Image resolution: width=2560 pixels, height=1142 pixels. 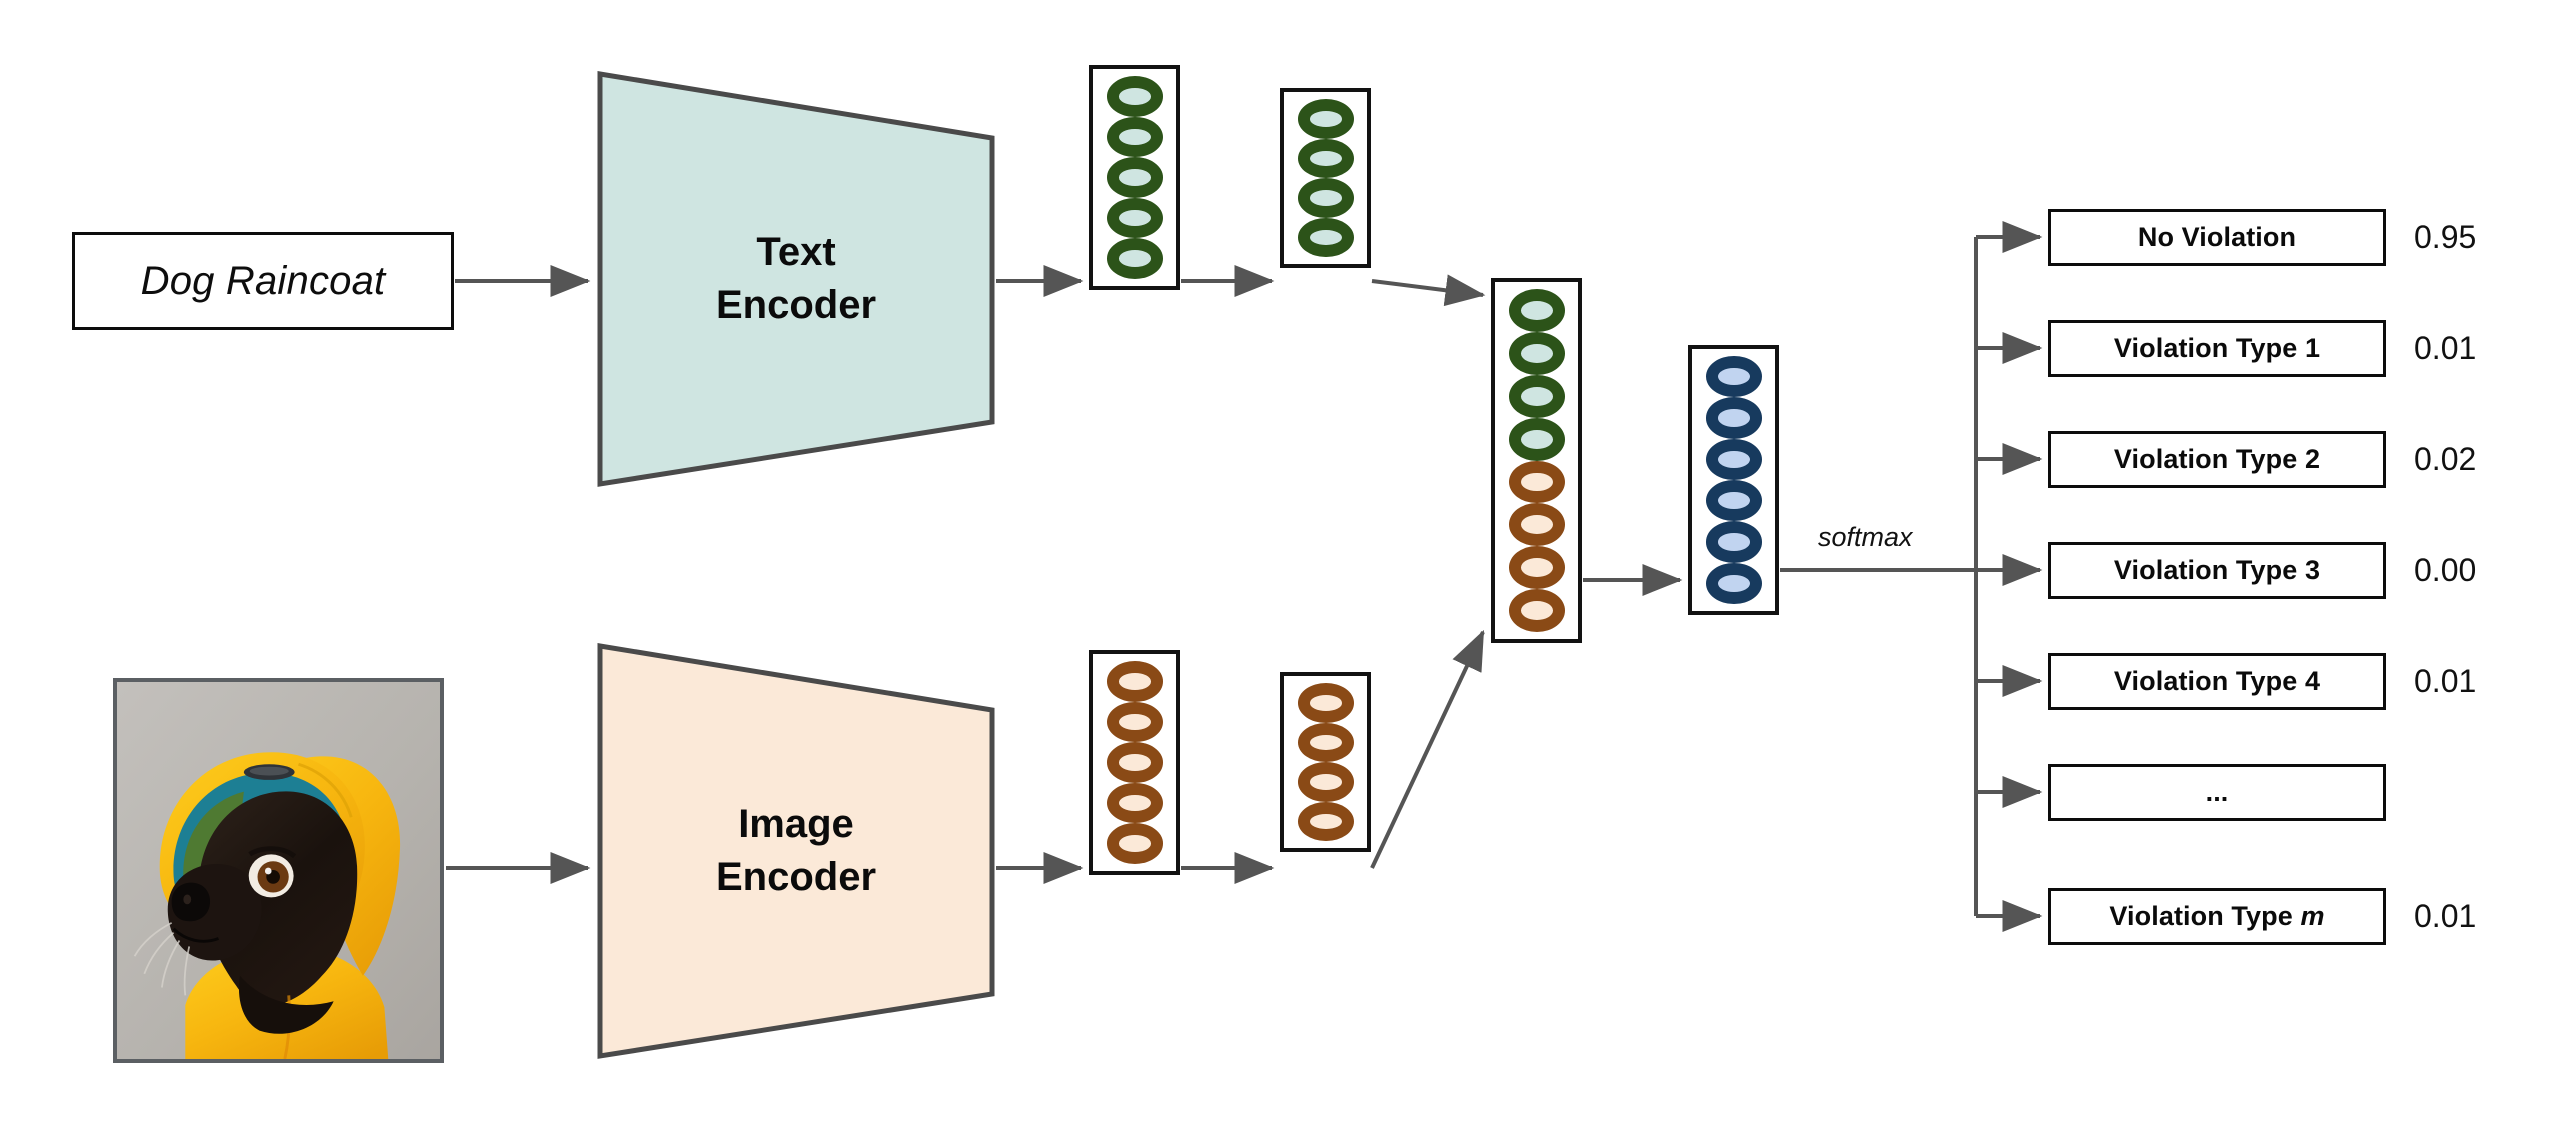 I want to click on input-image-thumbnail, so click(x=278, y=870).